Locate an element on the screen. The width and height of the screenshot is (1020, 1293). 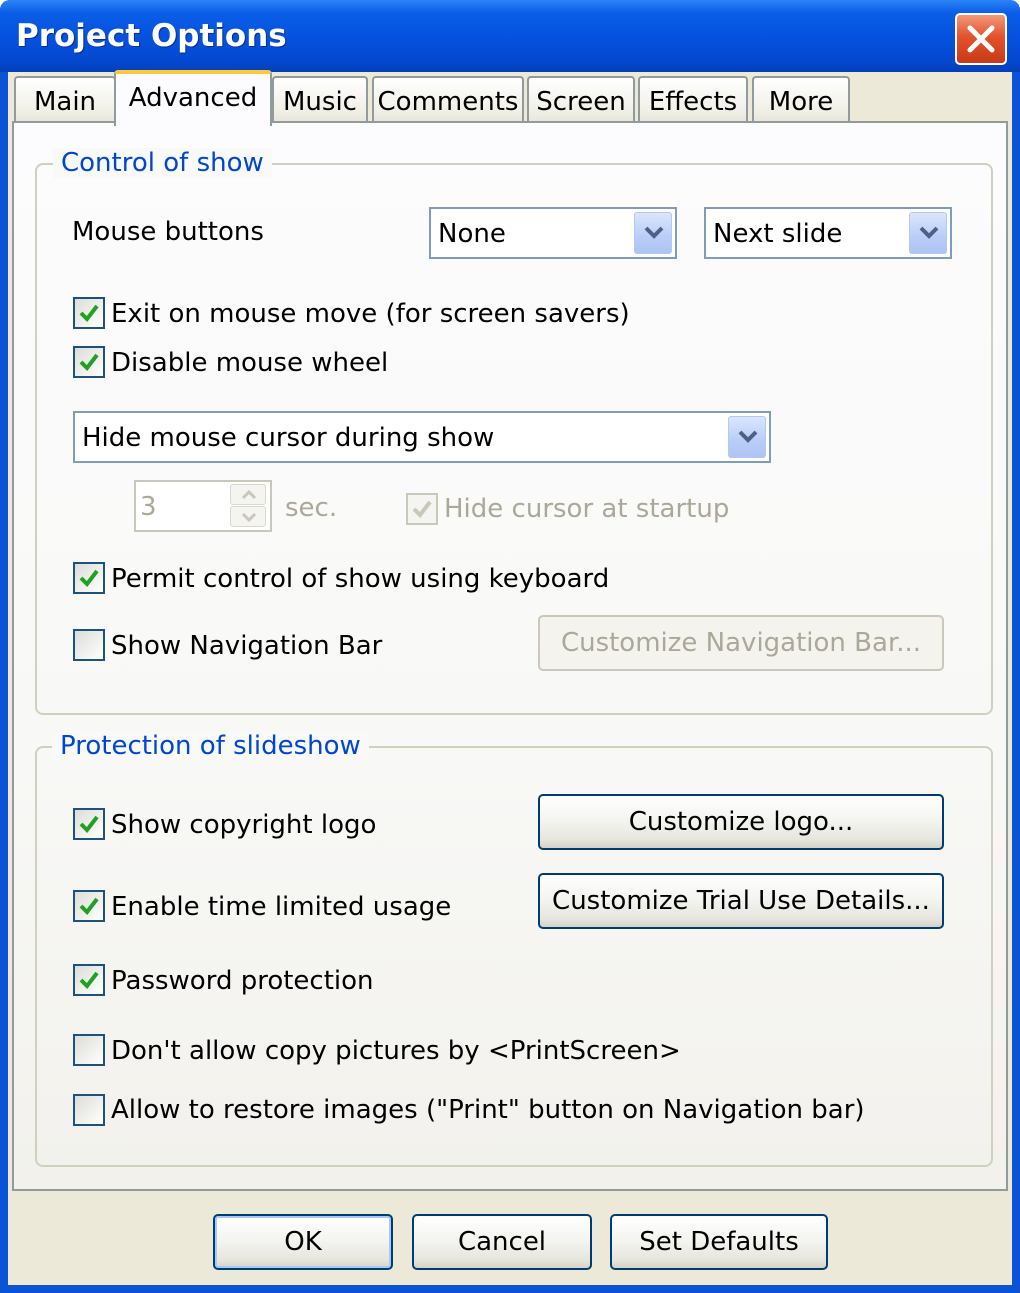
spin-up-button is located at coordinates (248, 494).